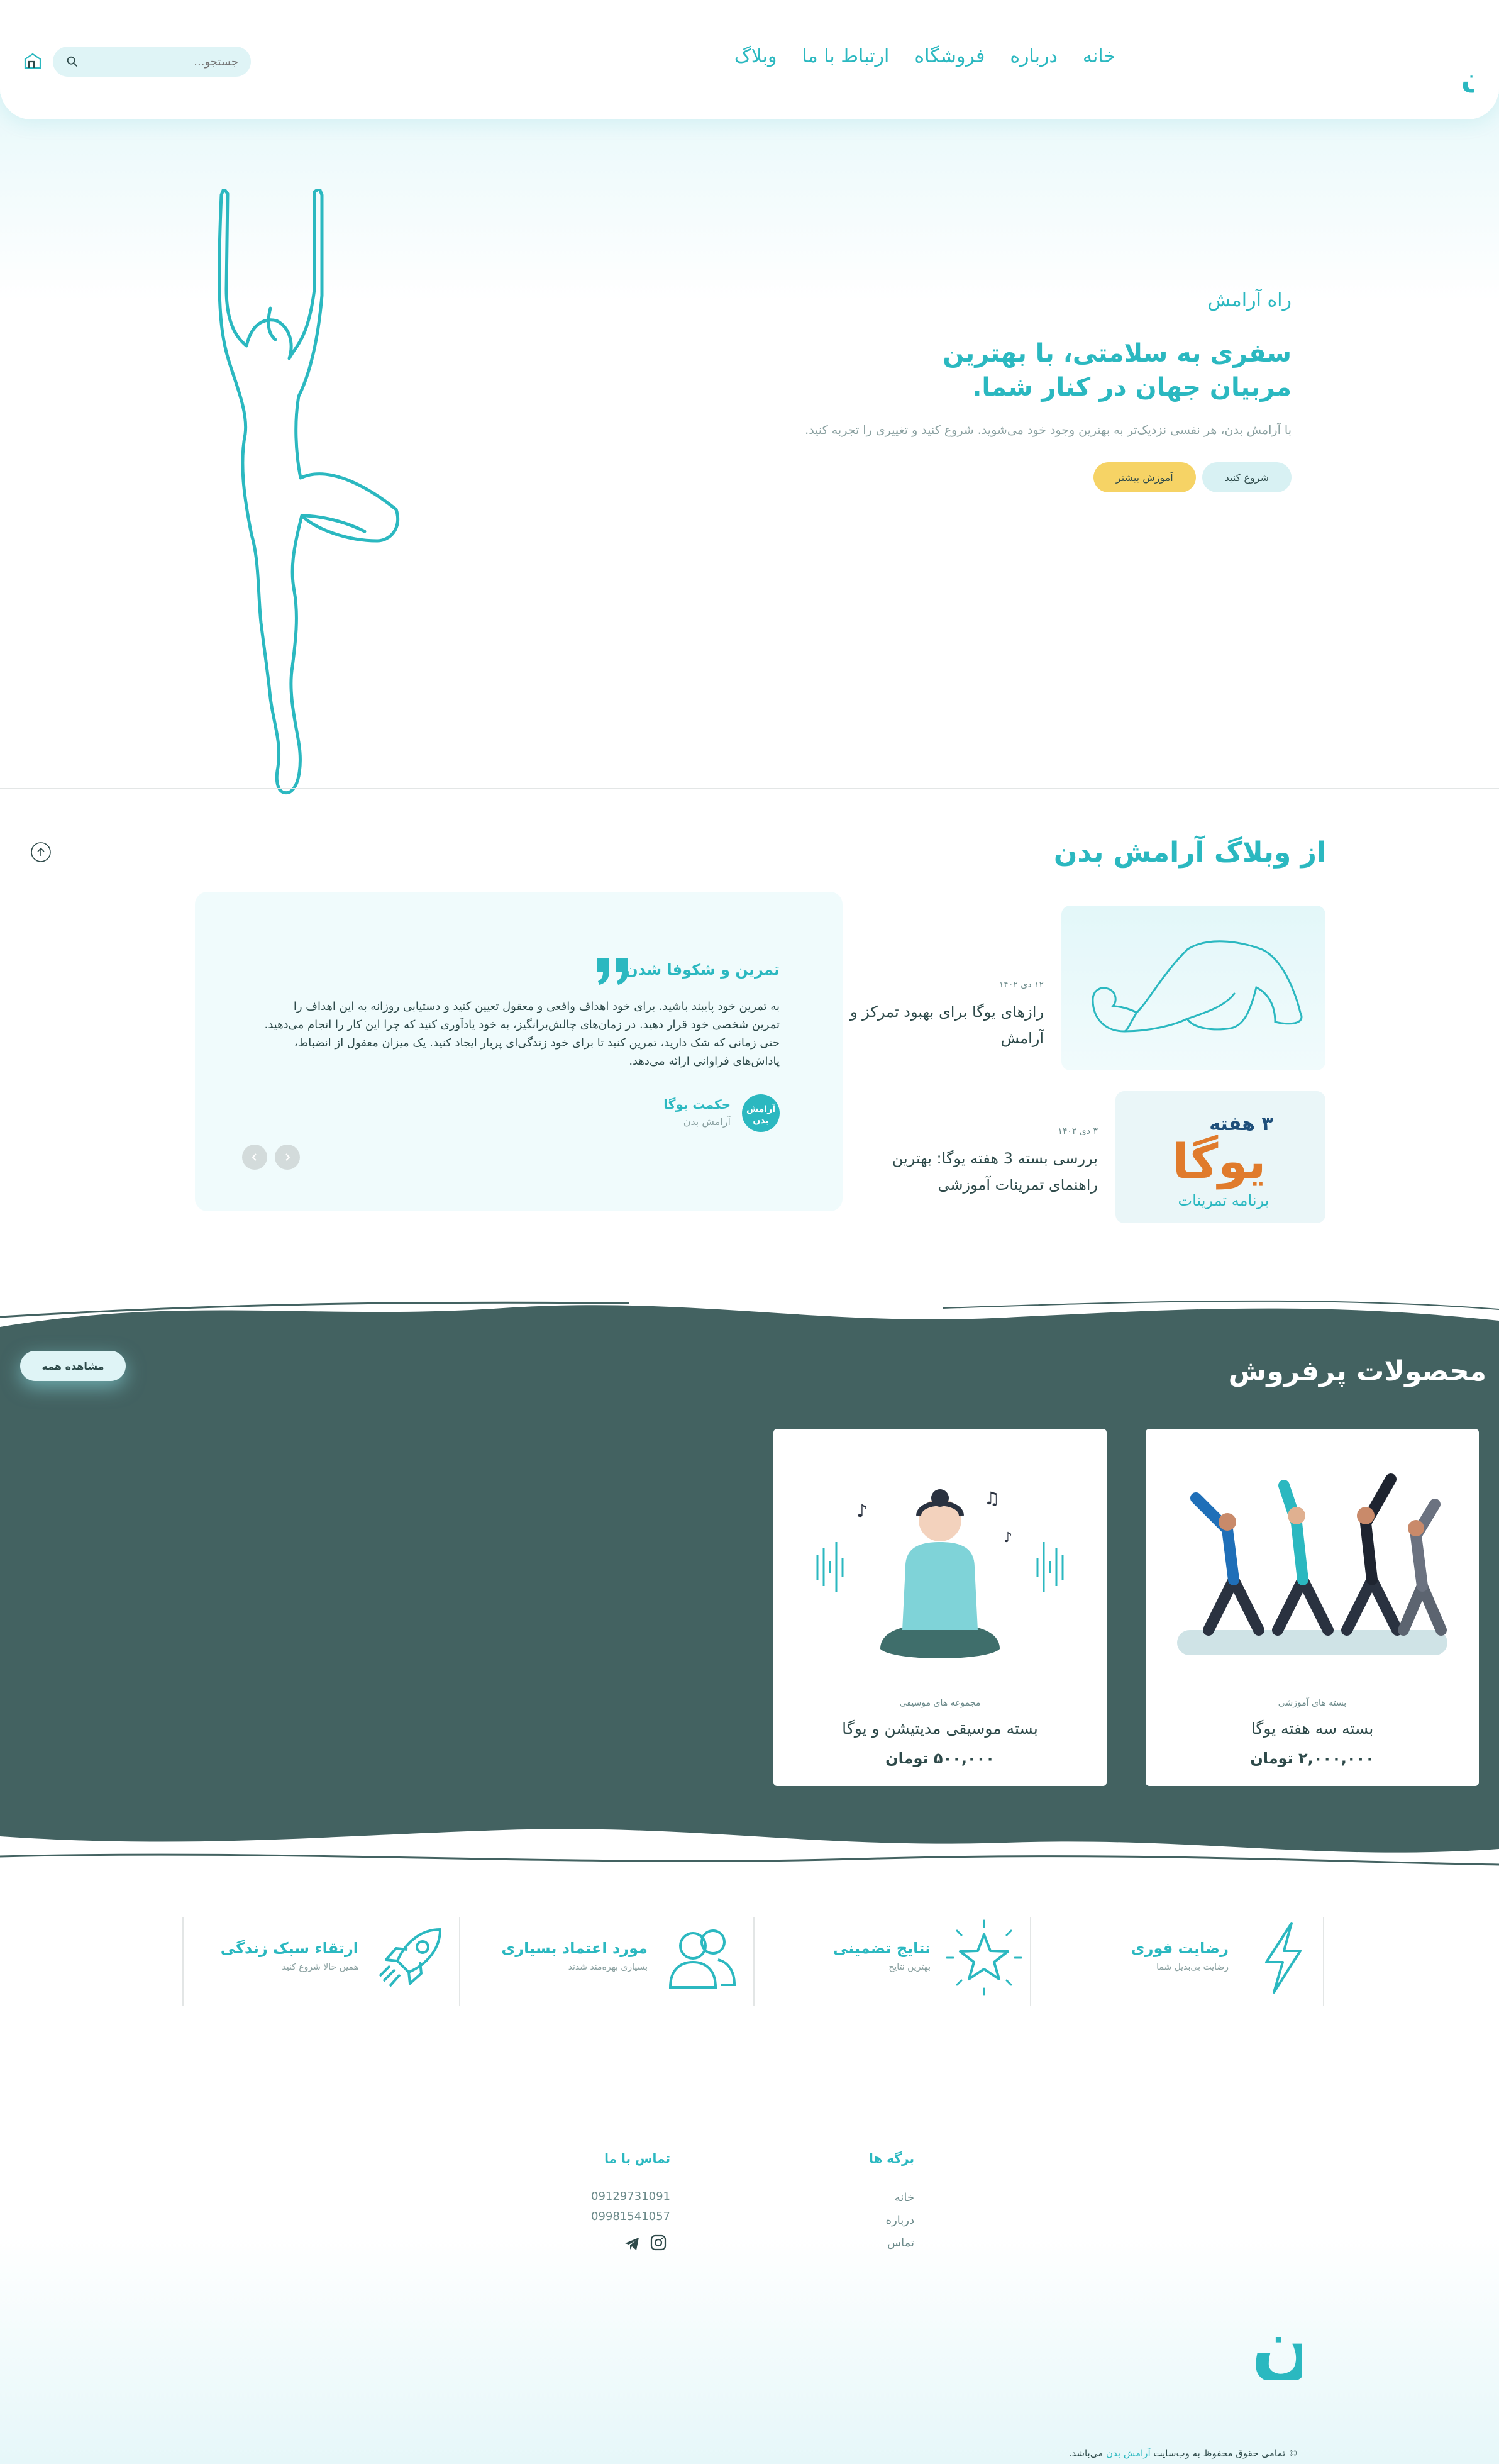  Describe the element at coordinates (41, 852) in the screenshot. I see `scroll-up-icon` at that location.